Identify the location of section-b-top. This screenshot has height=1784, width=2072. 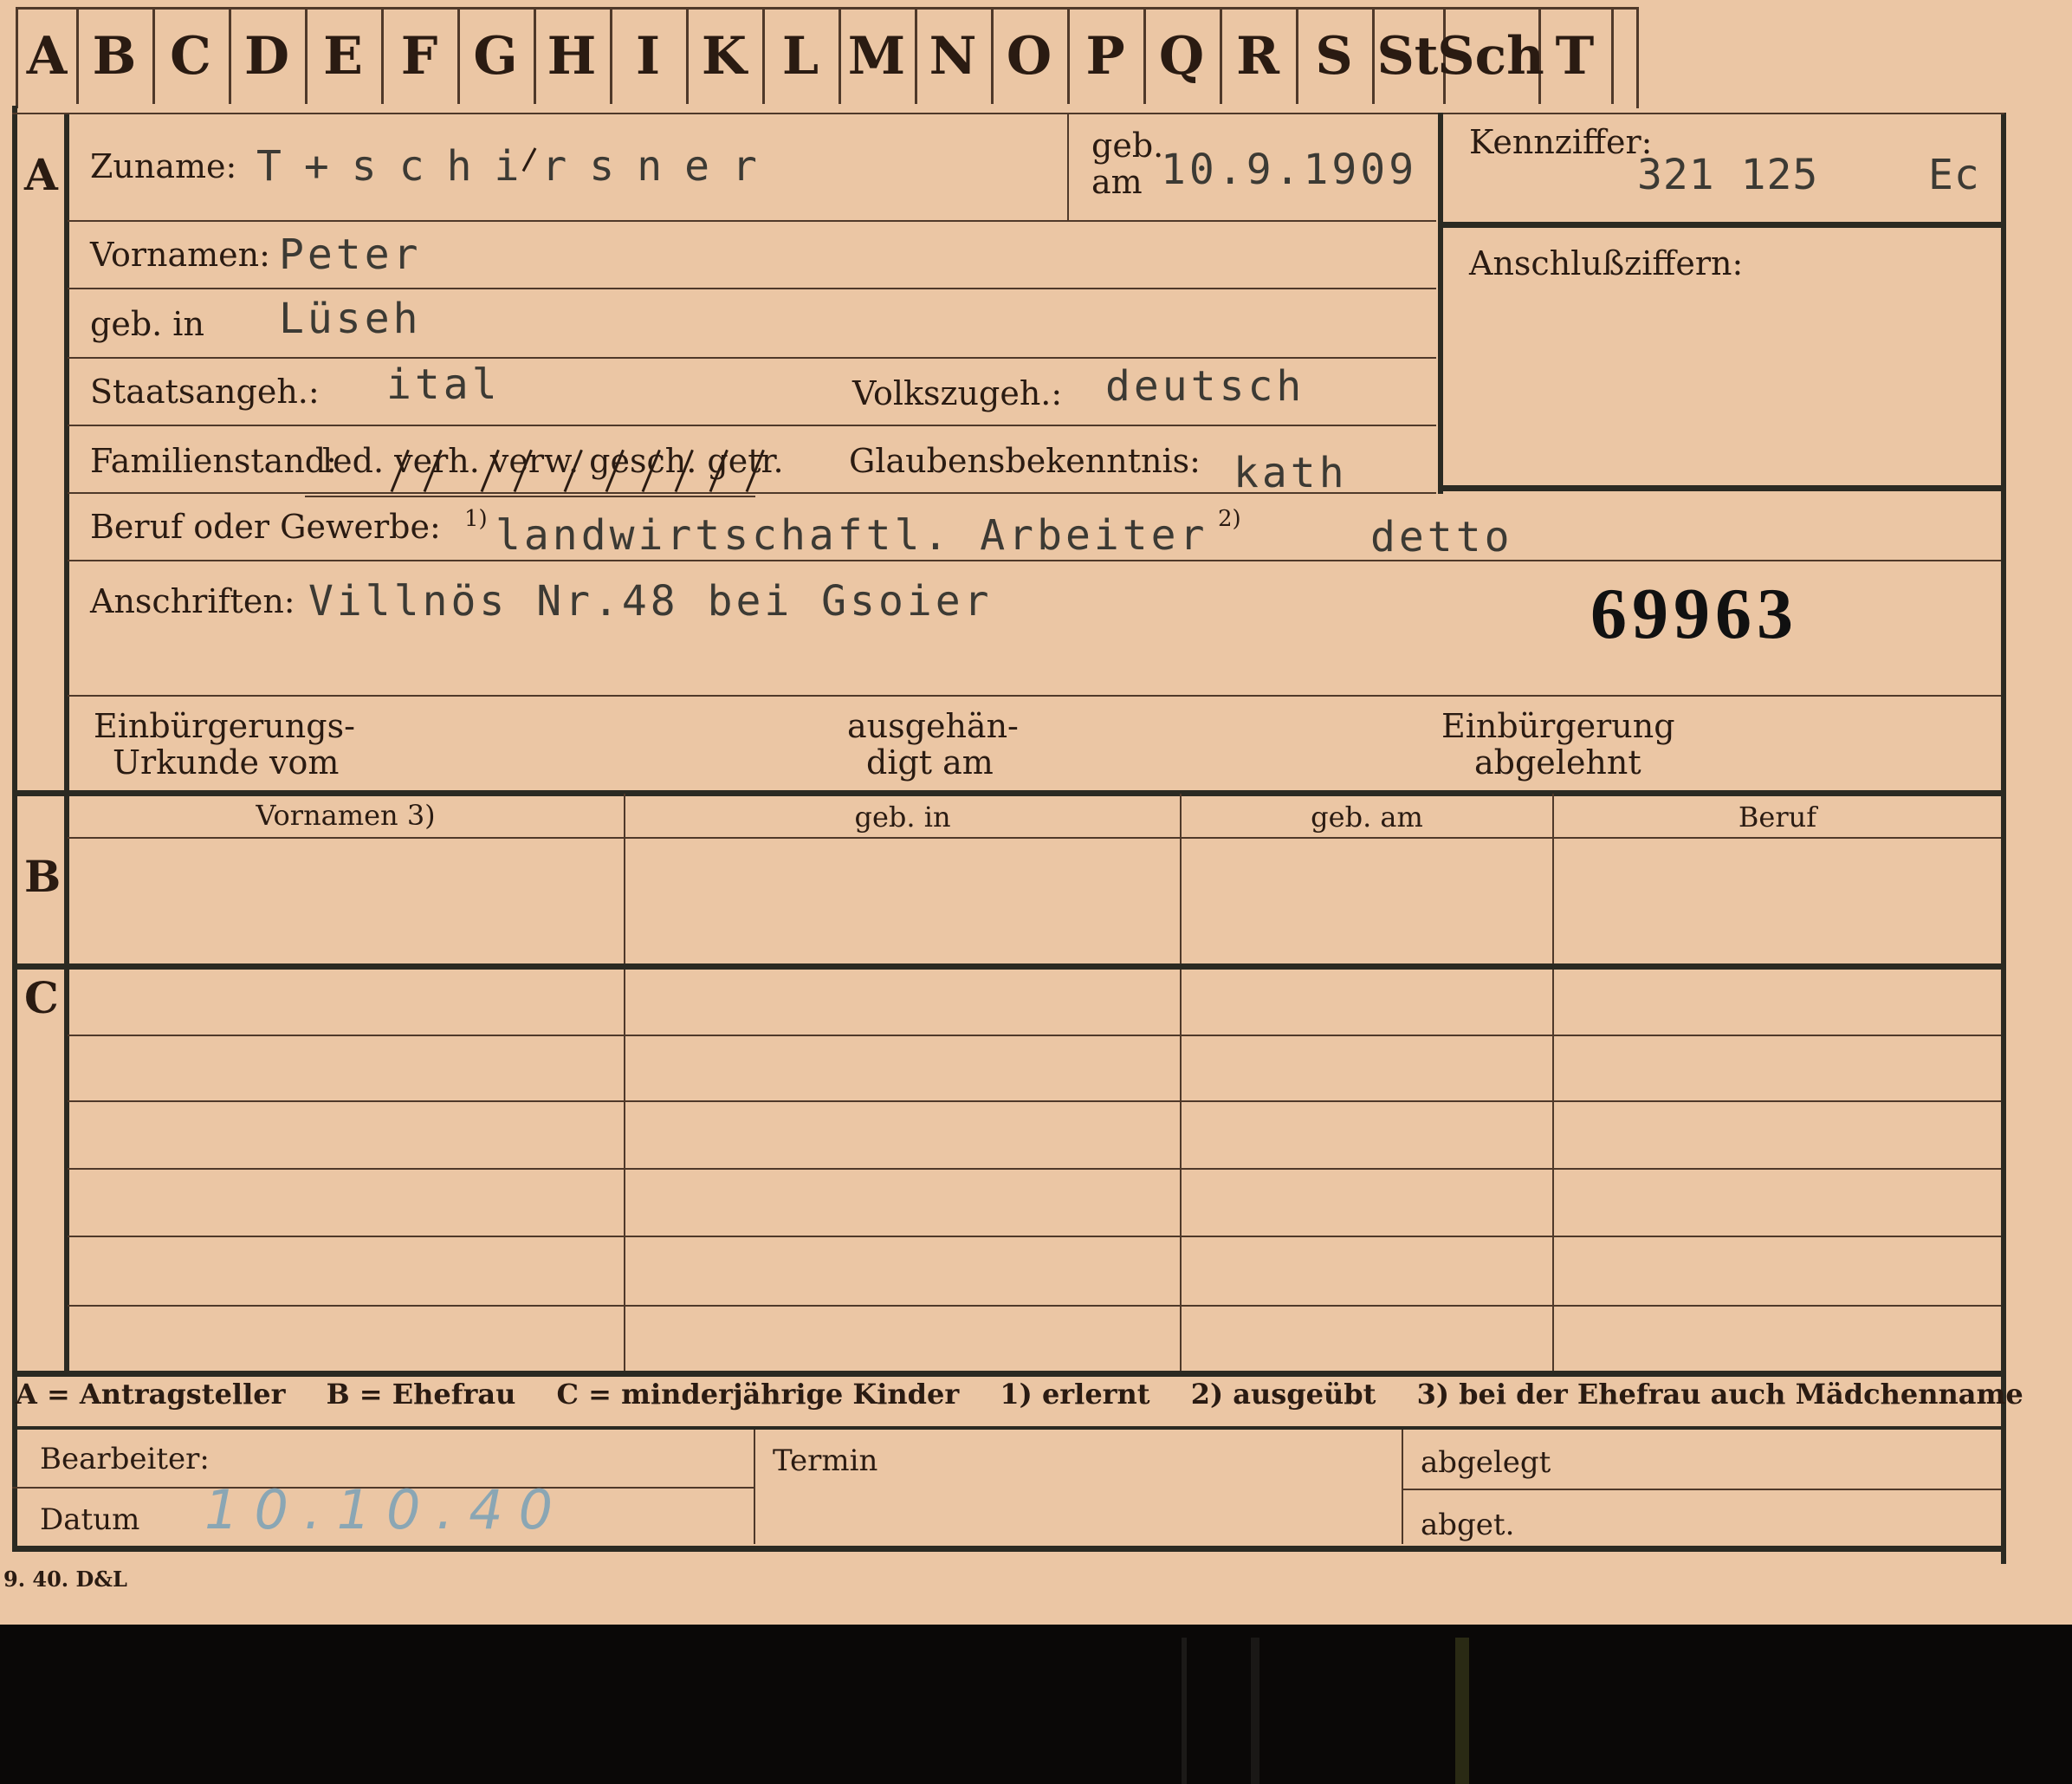
(1008, 793).